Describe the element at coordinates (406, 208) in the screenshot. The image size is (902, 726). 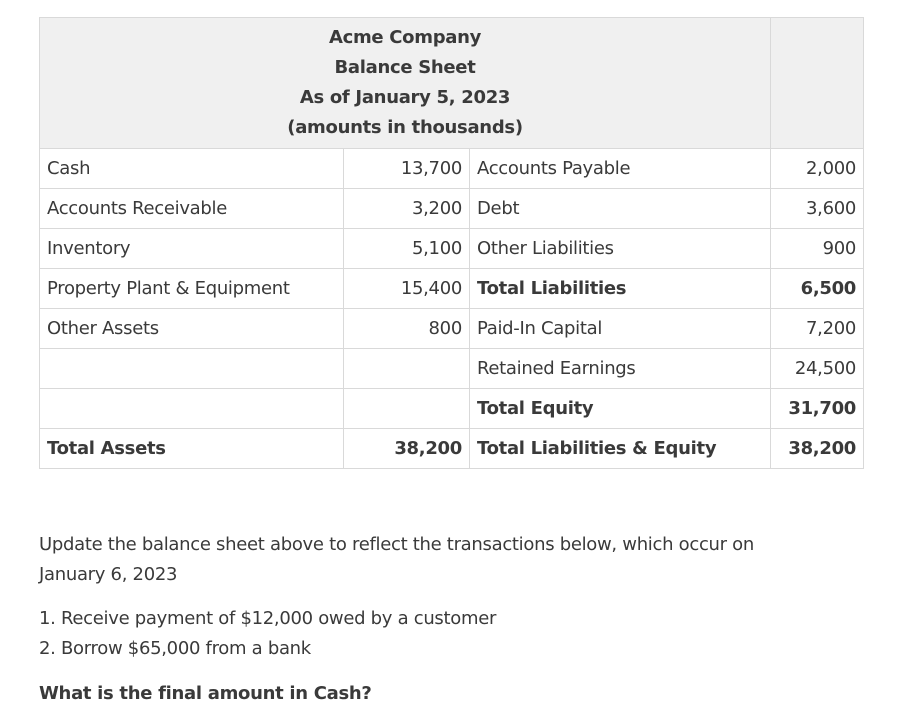
I see `asset-value: 3,200` at that location.